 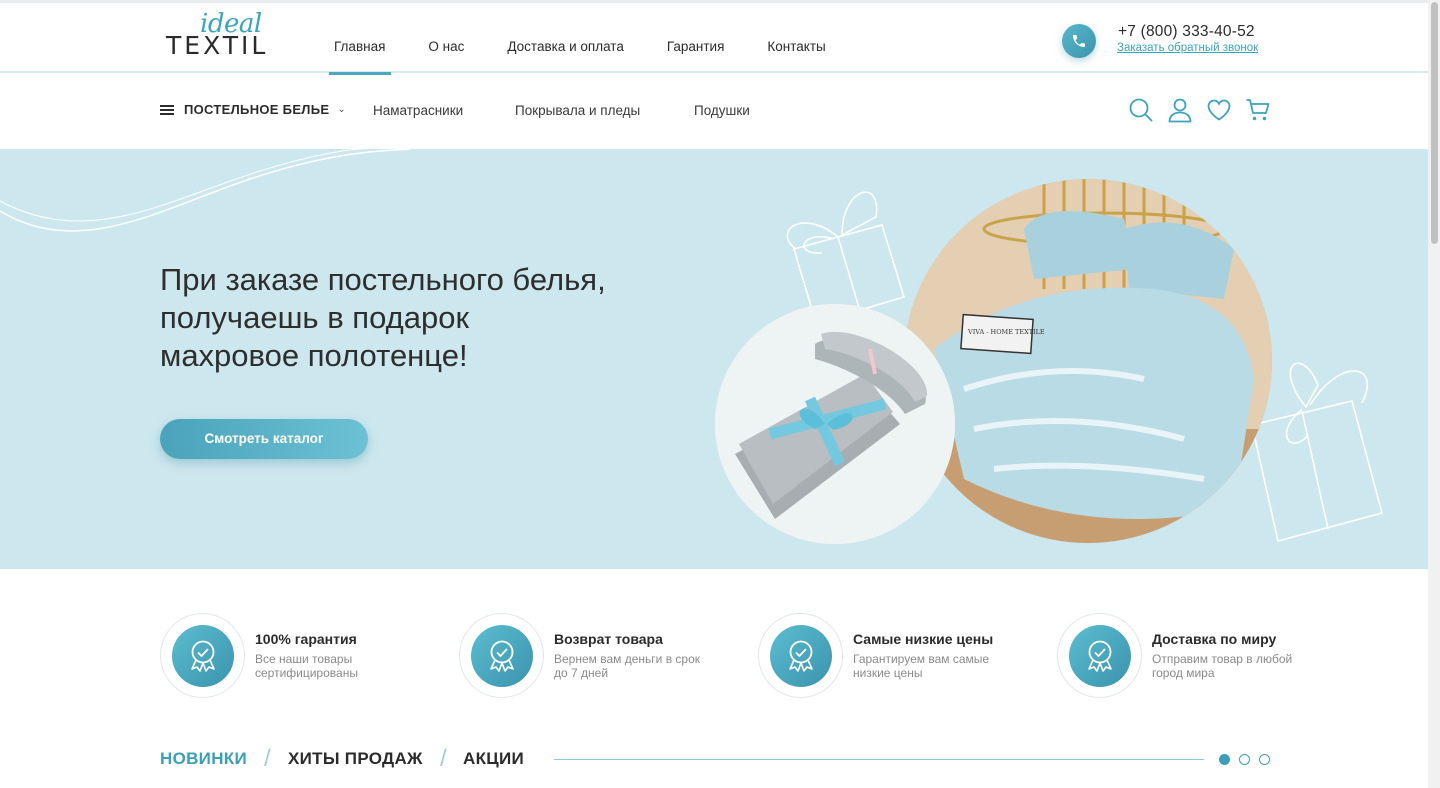 What do you see at coordinates (205, 190) in the screenshot?
I see `decorative-wave` at bounding box center [205, 190].